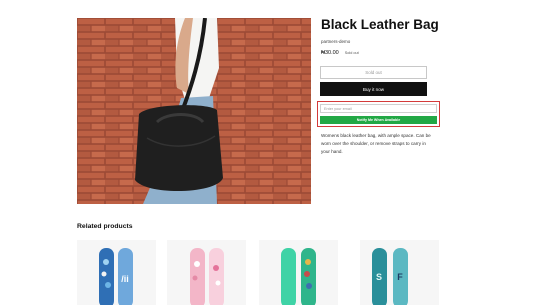 The height and width of the screenshot is (305, 542). Describe the element at coordinates (336, 41) in the screenshot. I see `product-vendor: partners-demo` at that location.